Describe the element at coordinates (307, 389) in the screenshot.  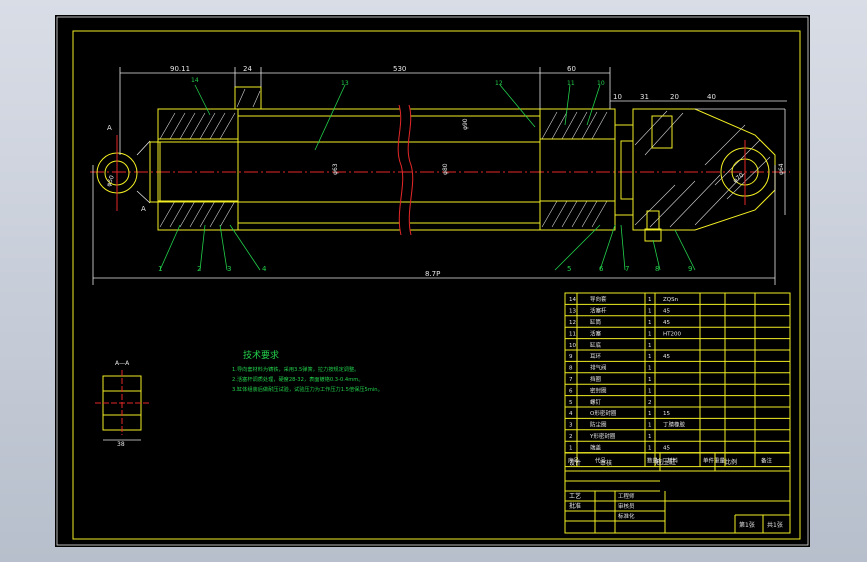
I see `tech-line-3: 3.缸体组装后做耐压试验，试验压力为工作压力1.5倍保压5min。` at that location.